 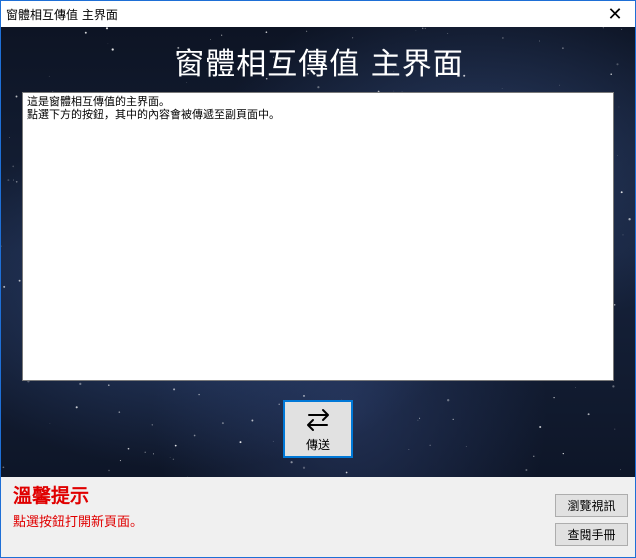 What do you see at coordinates (318, 14) in the screenshot?
I see `title-bar: 窗體相互傳值 主界面 ✕` at bounding box center [318, 14].